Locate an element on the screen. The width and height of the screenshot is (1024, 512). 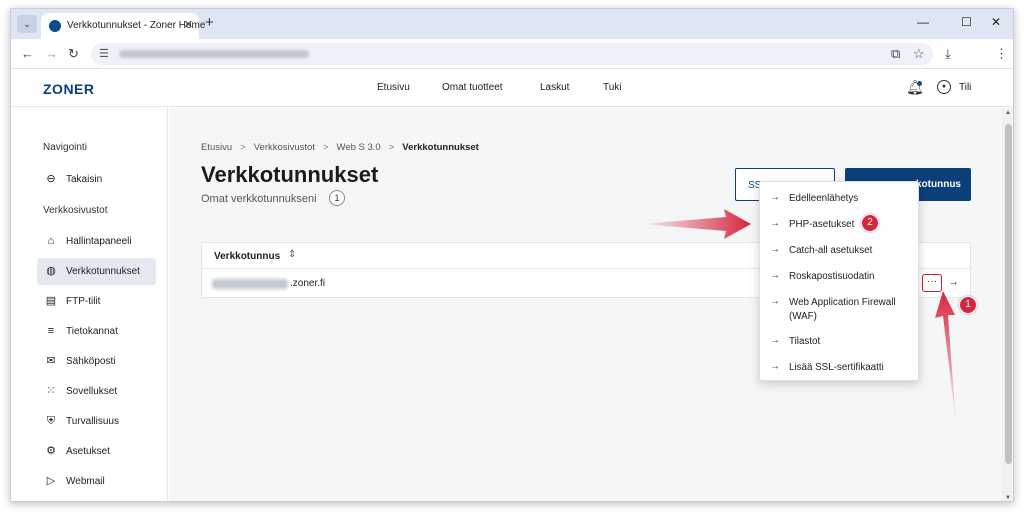
page-scrollbar: ▲ ▼ is located at coordinates (1007, 304).